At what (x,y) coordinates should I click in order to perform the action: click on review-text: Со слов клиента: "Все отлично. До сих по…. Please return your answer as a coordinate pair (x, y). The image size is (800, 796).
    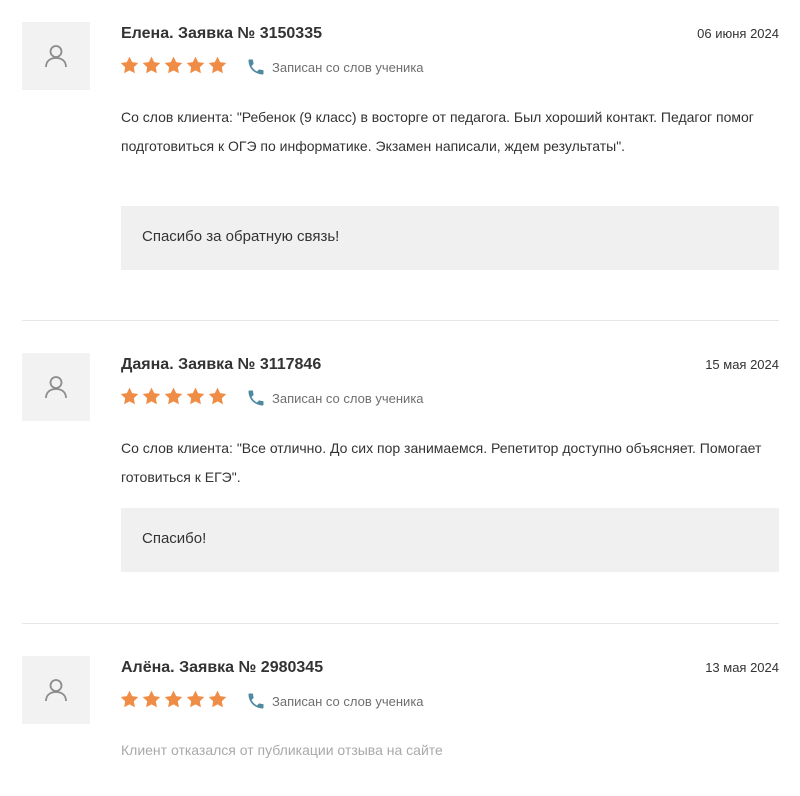
    Looking at the image, I should click on (441, 462).